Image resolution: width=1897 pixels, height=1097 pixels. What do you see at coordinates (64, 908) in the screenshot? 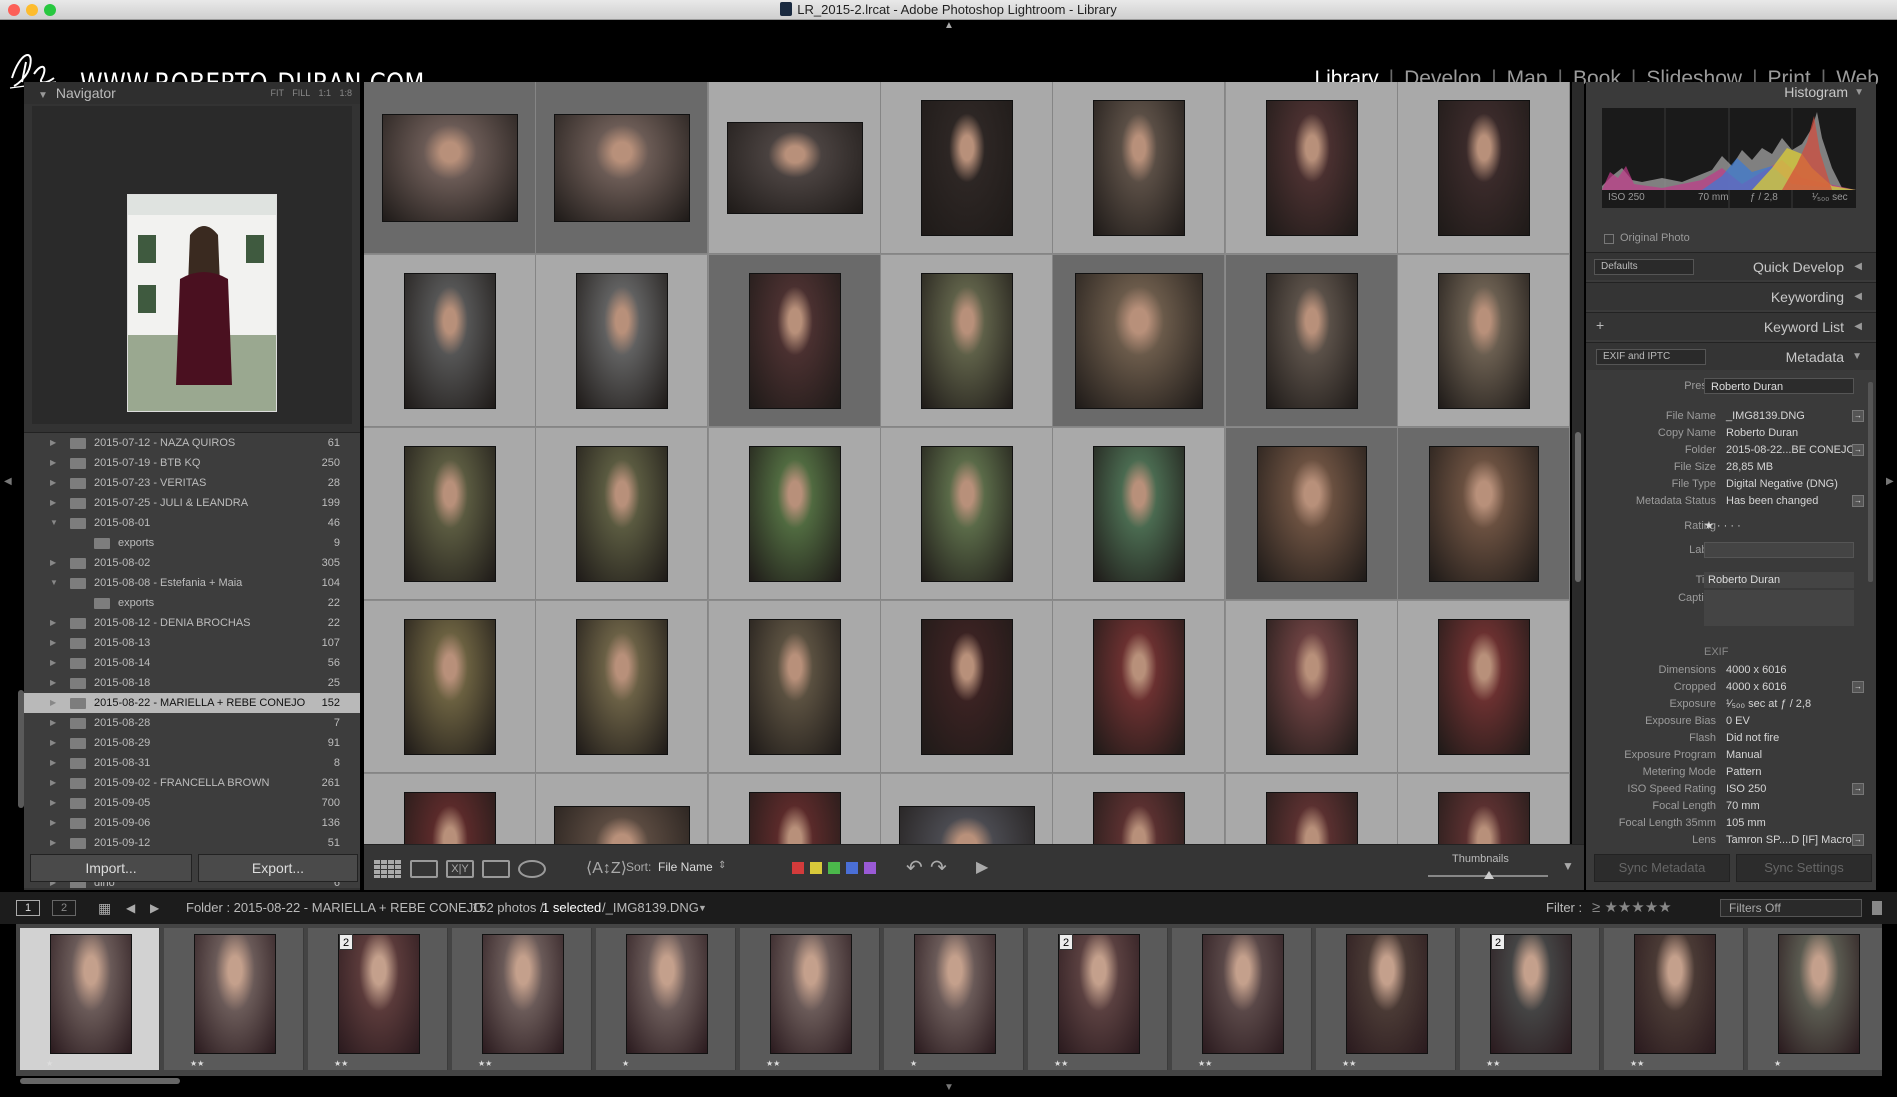
I see `secondary-window-toggle: 2` at bounding box center [64, 908].